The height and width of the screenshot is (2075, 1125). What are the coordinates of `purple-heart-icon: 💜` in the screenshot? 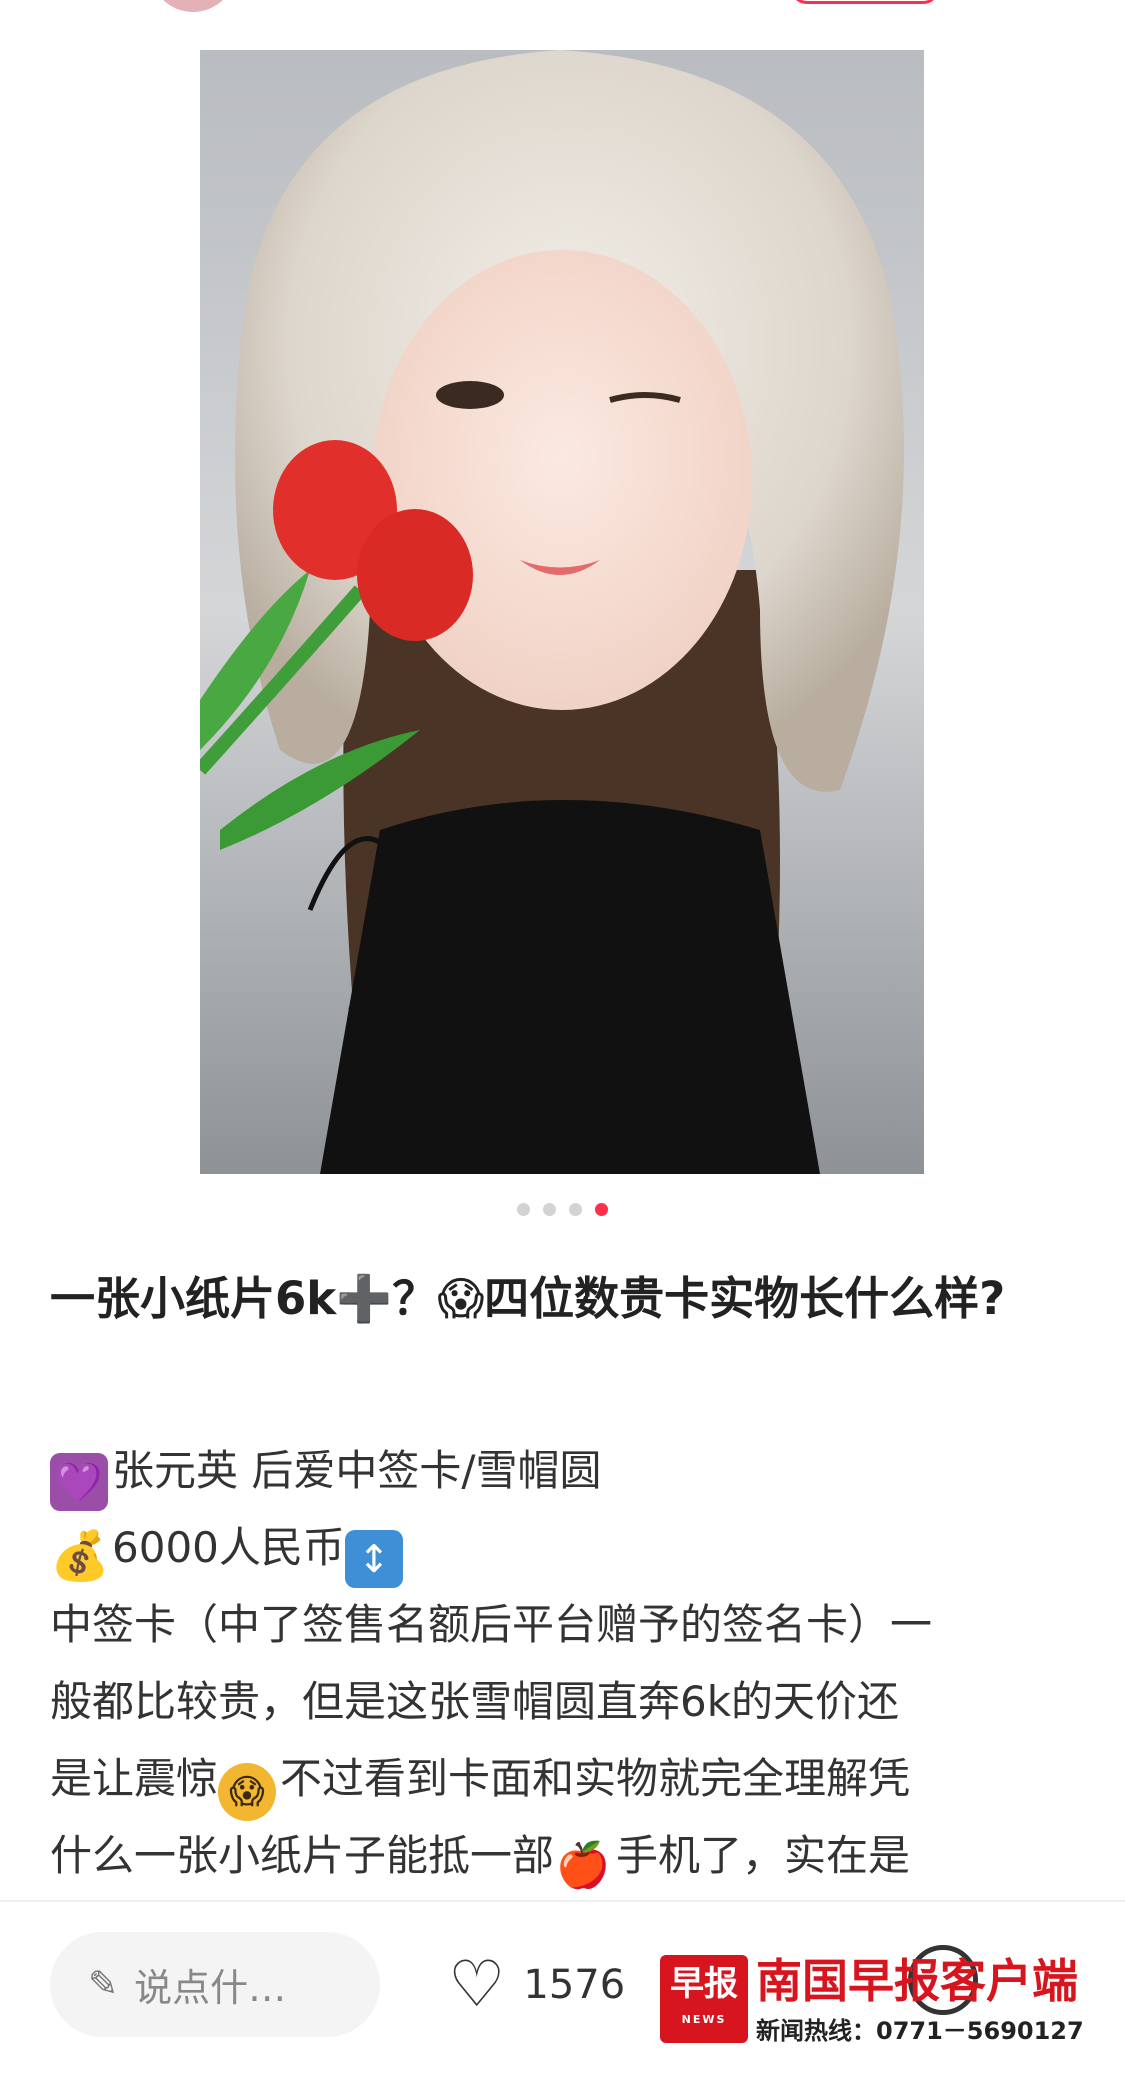 It's located at (79, 1482).